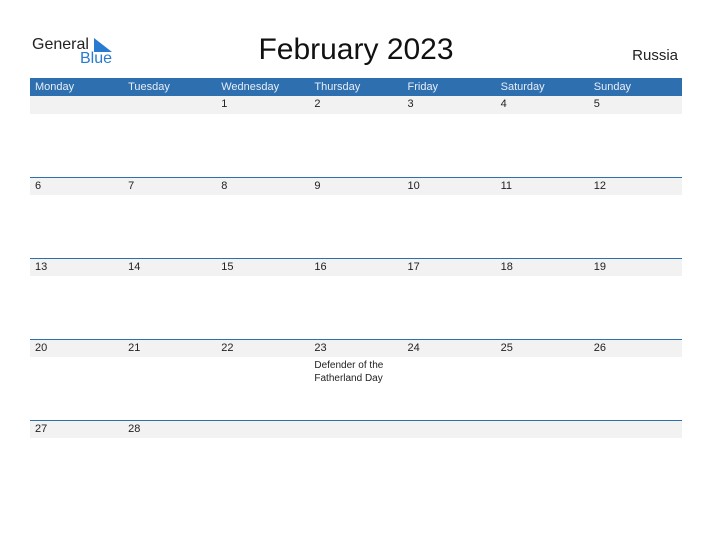 The image size is (712, 550). I want to click on day-number: 3, so click(410, 104).